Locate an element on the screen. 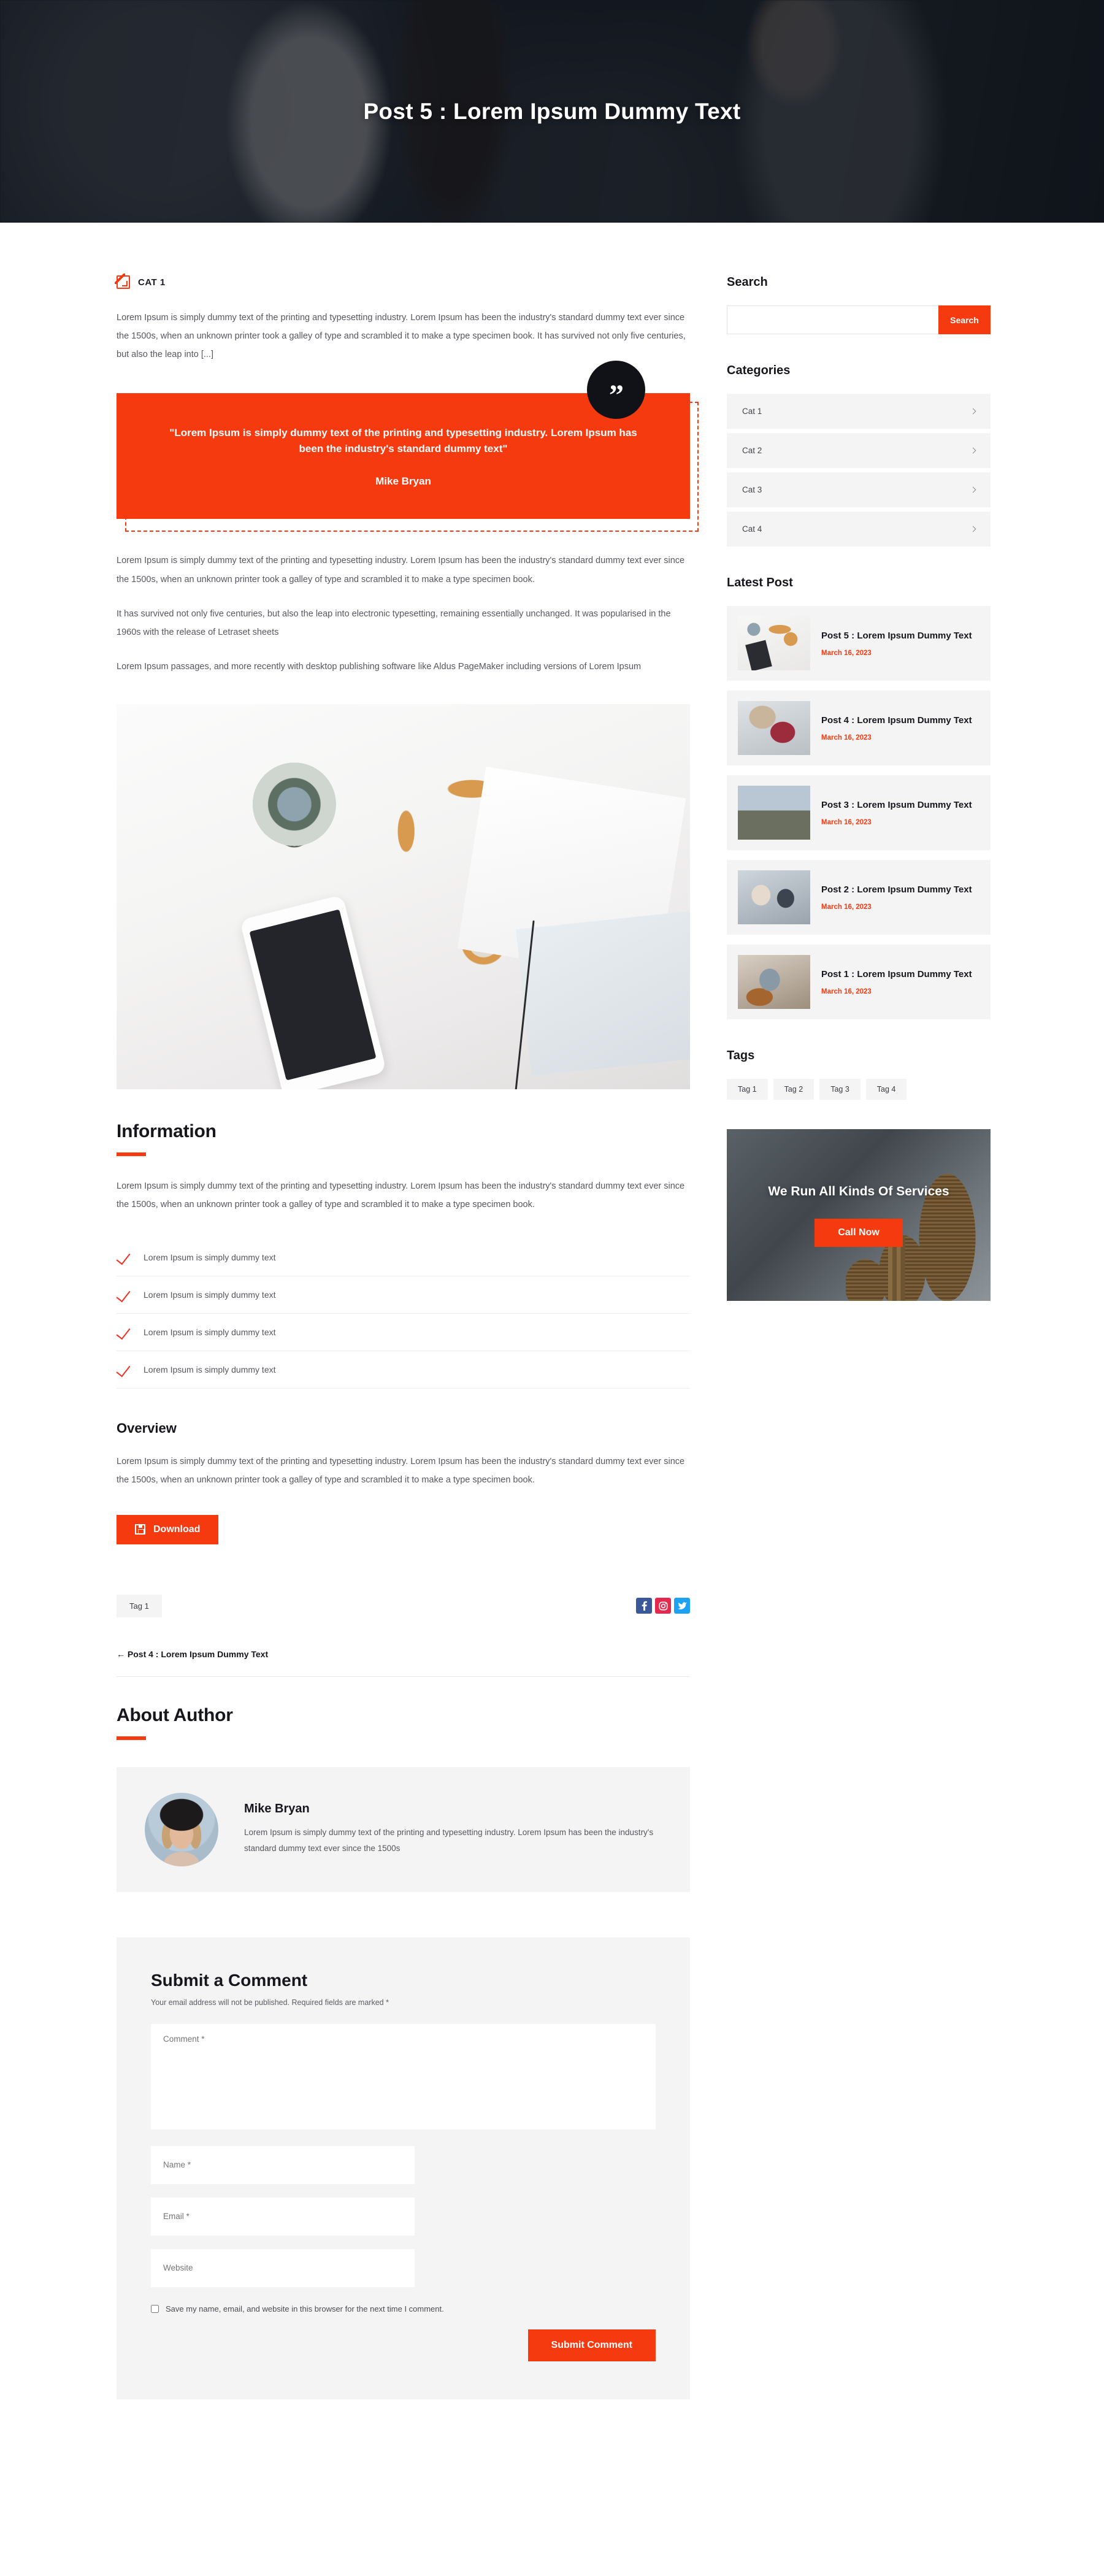 The height and width of the screenshot is (2576, 1104). categories-widget-title: Categories is located at coordinates (759, 370).